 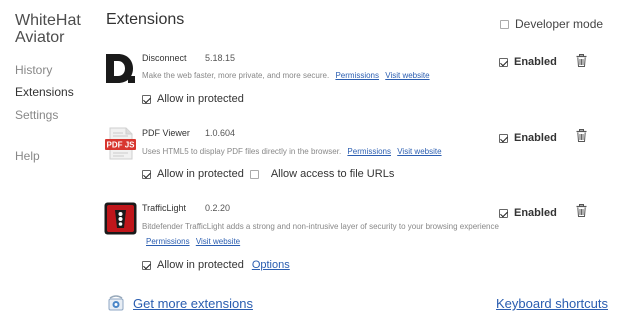 I want to click on keyboard-shortcuts-link: Keyboard shortcuts, so click(x=552, y=303).